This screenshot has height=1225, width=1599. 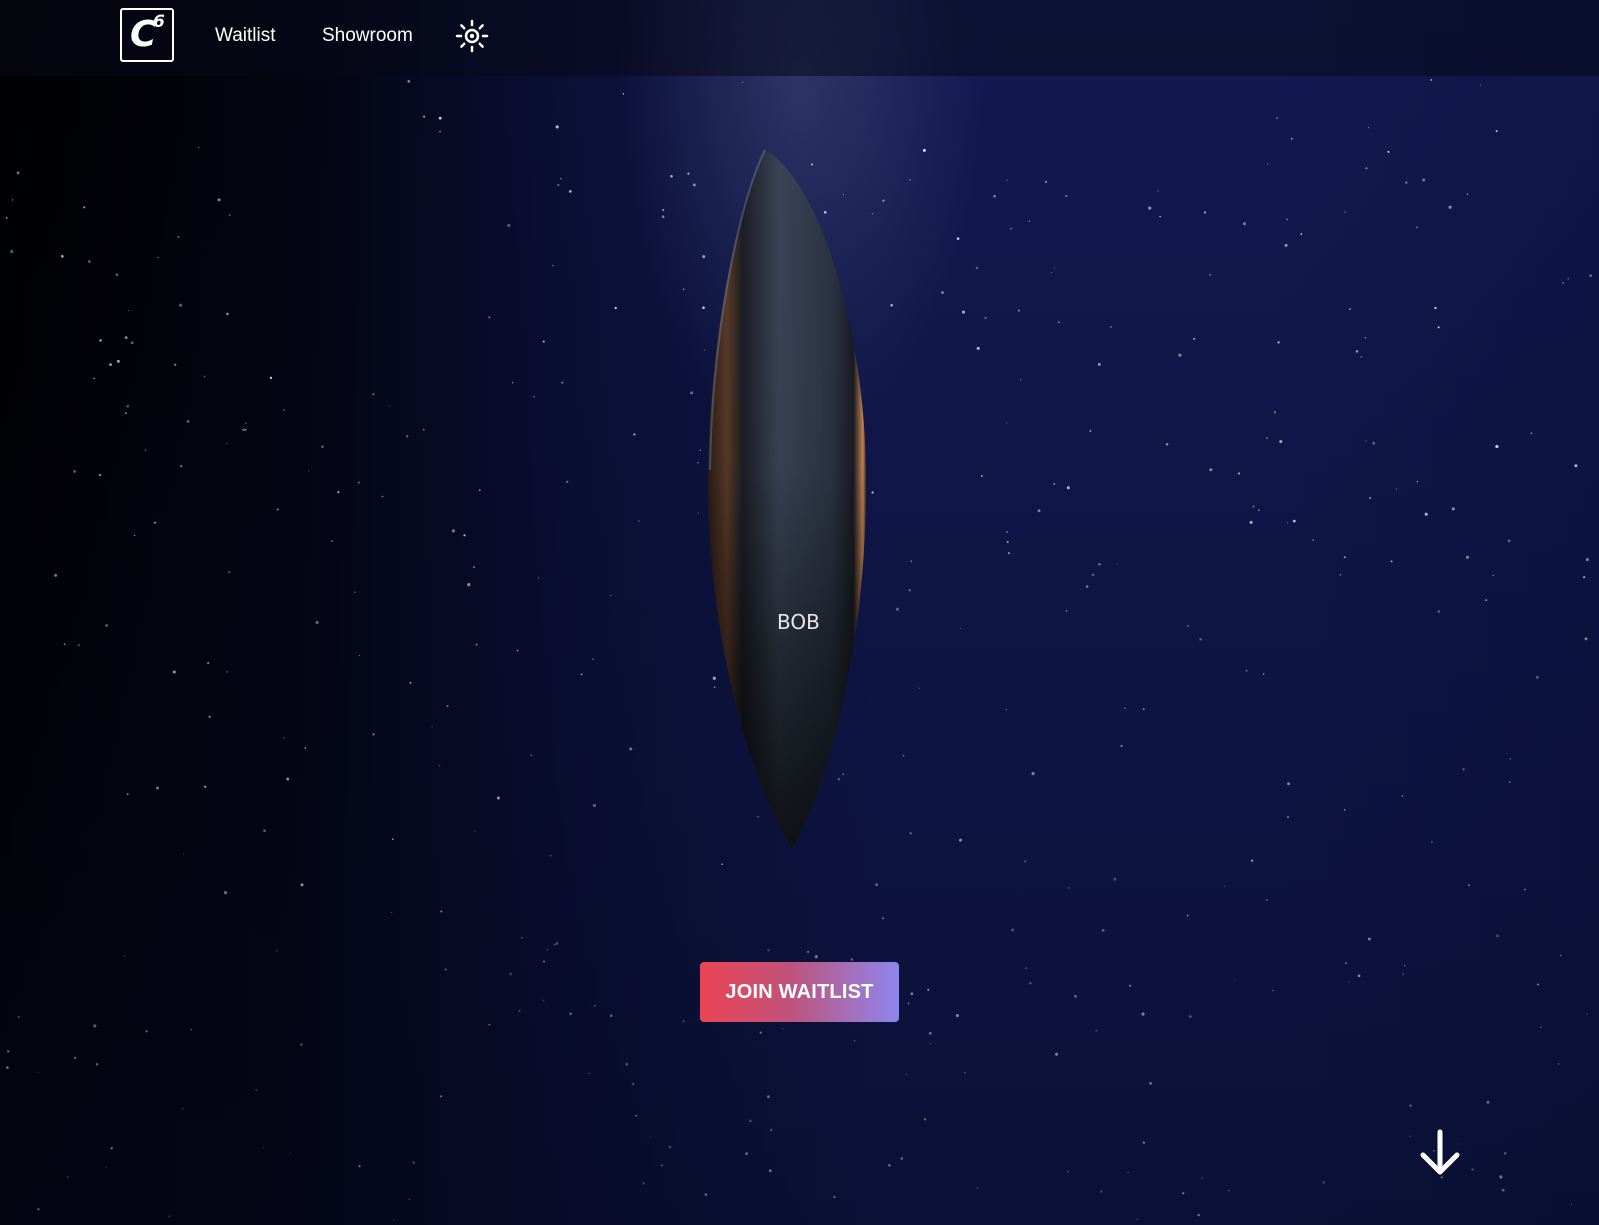 What do you see at coordinates (800, 500) in the screenshot?
I see `surfboard-3d-model` at bounding box center [800, 500].